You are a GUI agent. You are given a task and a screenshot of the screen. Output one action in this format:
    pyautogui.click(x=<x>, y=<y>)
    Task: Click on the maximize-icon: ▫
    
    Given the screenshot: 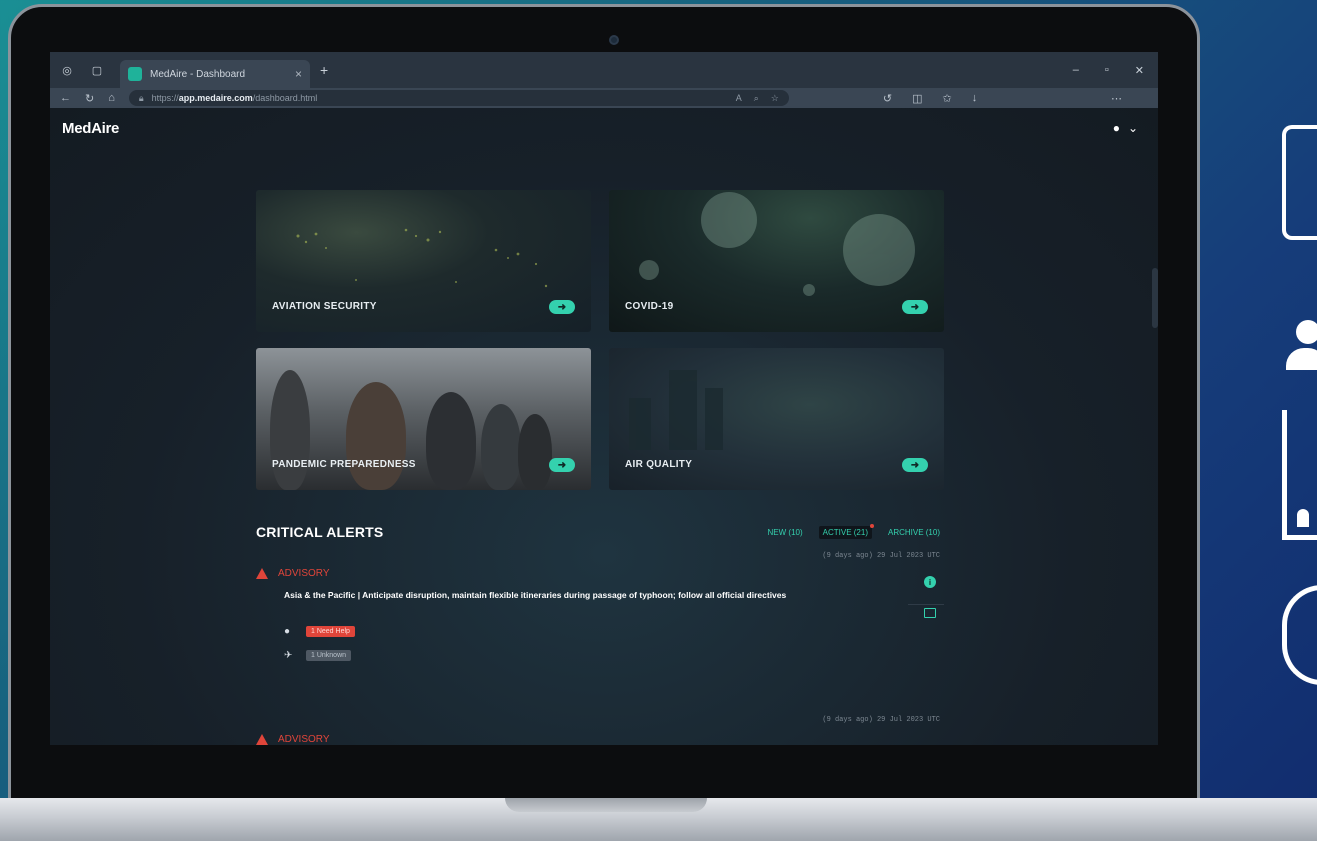 What is the action you would take?
    pyautogui.click(x=1107, y=70)
    